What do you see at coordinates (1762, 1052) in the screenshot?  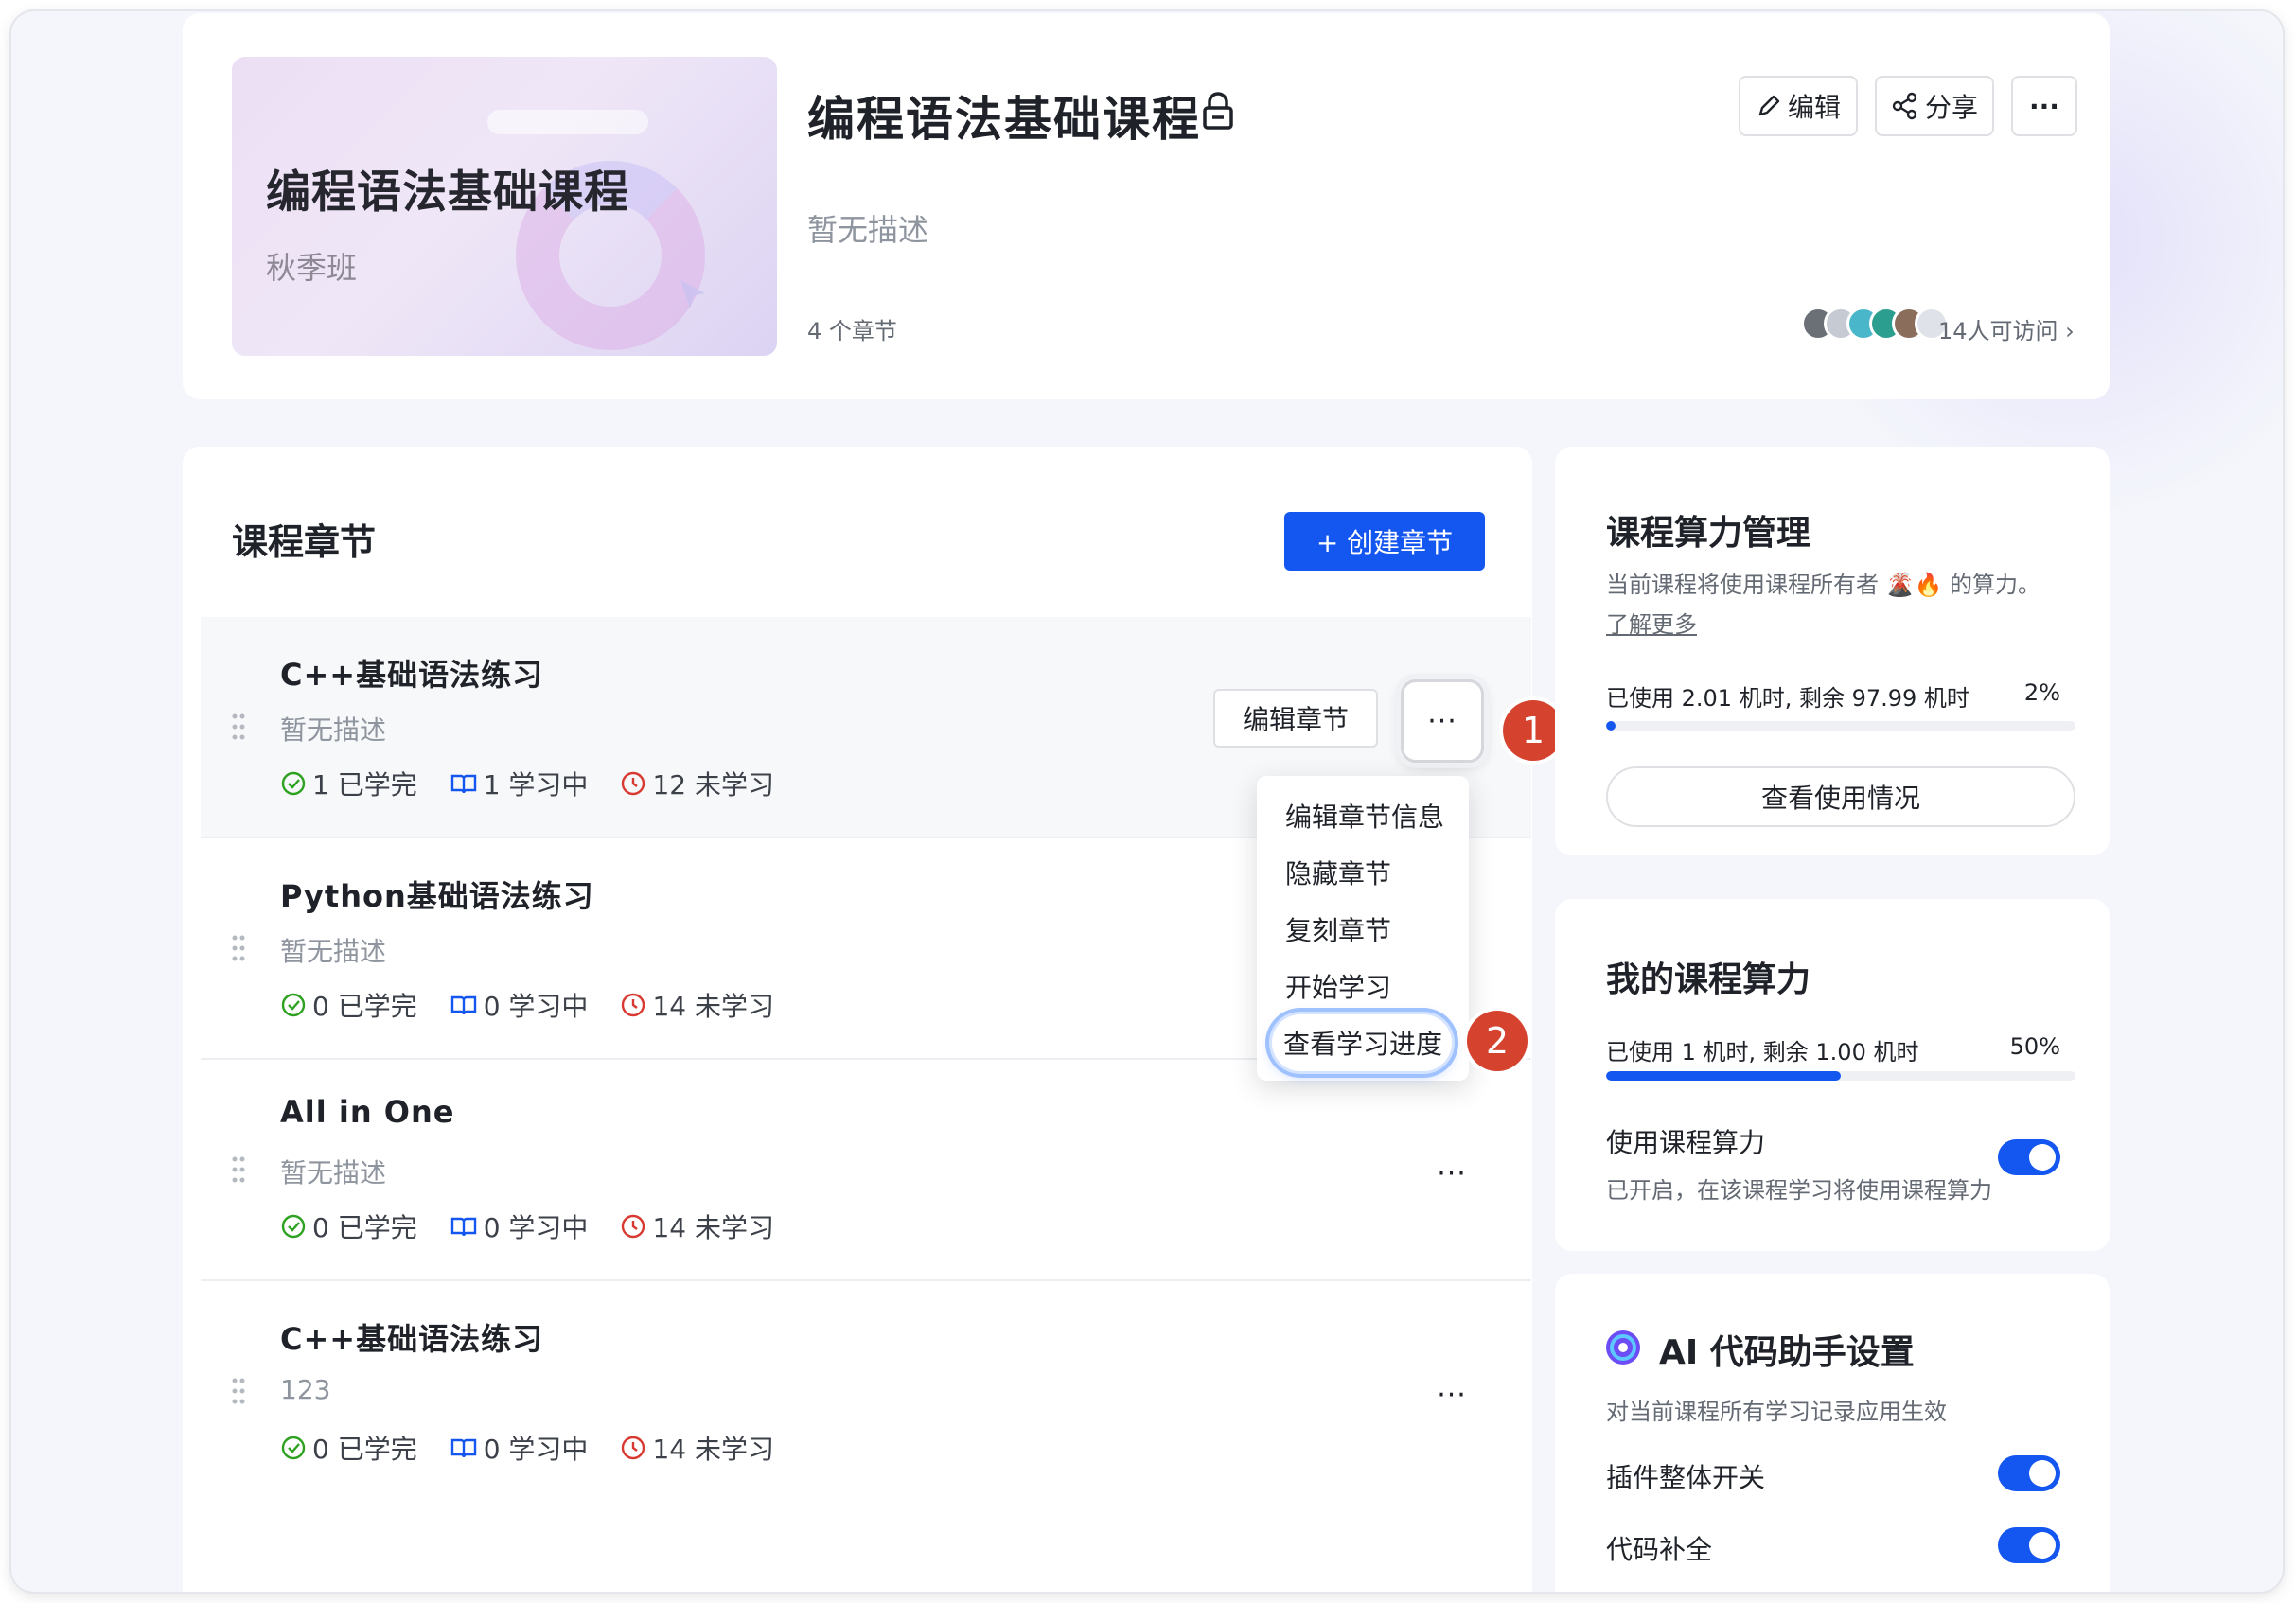 I see `my-power-usage: 已使用 1 机时, 剩余 1.00 机时` at bounding box center [1762, 1052].